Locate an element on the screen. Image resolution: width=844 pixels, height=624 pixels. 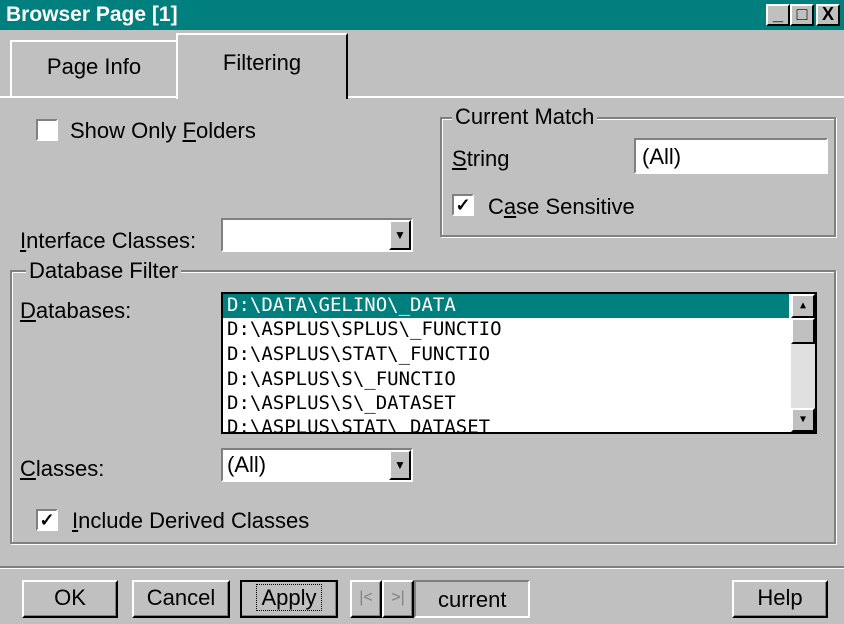
databases-scrollbar: ▲ ▼ is located at coordinates (803, 363).